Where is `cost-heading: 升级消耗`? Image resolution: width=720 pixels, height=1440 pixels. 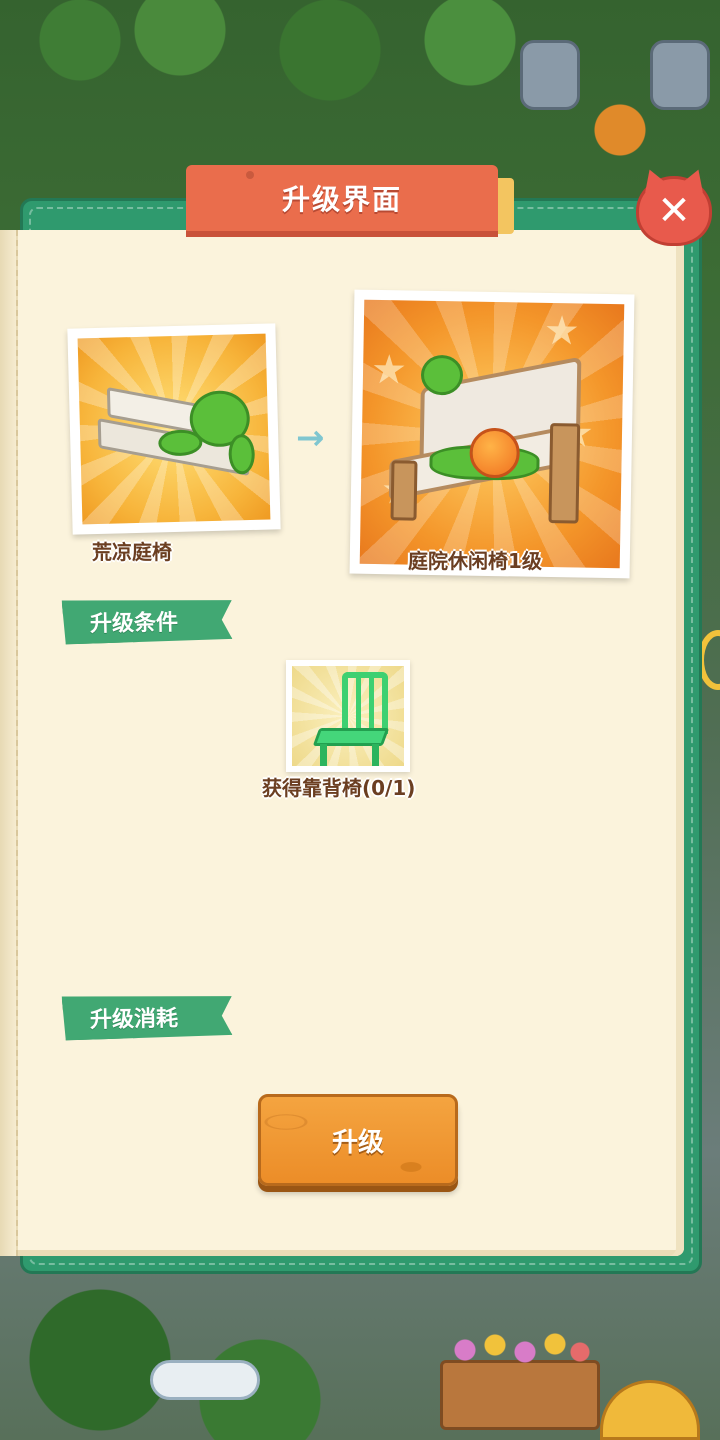
cost-heading: 升级消耗 is located at coordinates (147, 1017).